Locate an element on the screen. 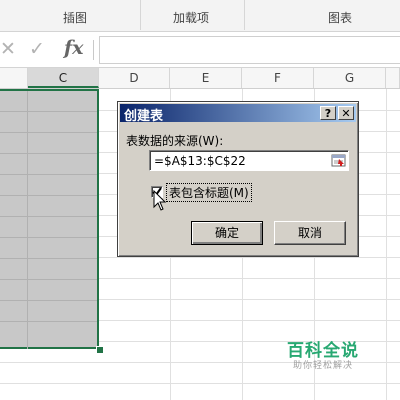  group-label-illustrations: 插图 is located at coordinates (75, 18).